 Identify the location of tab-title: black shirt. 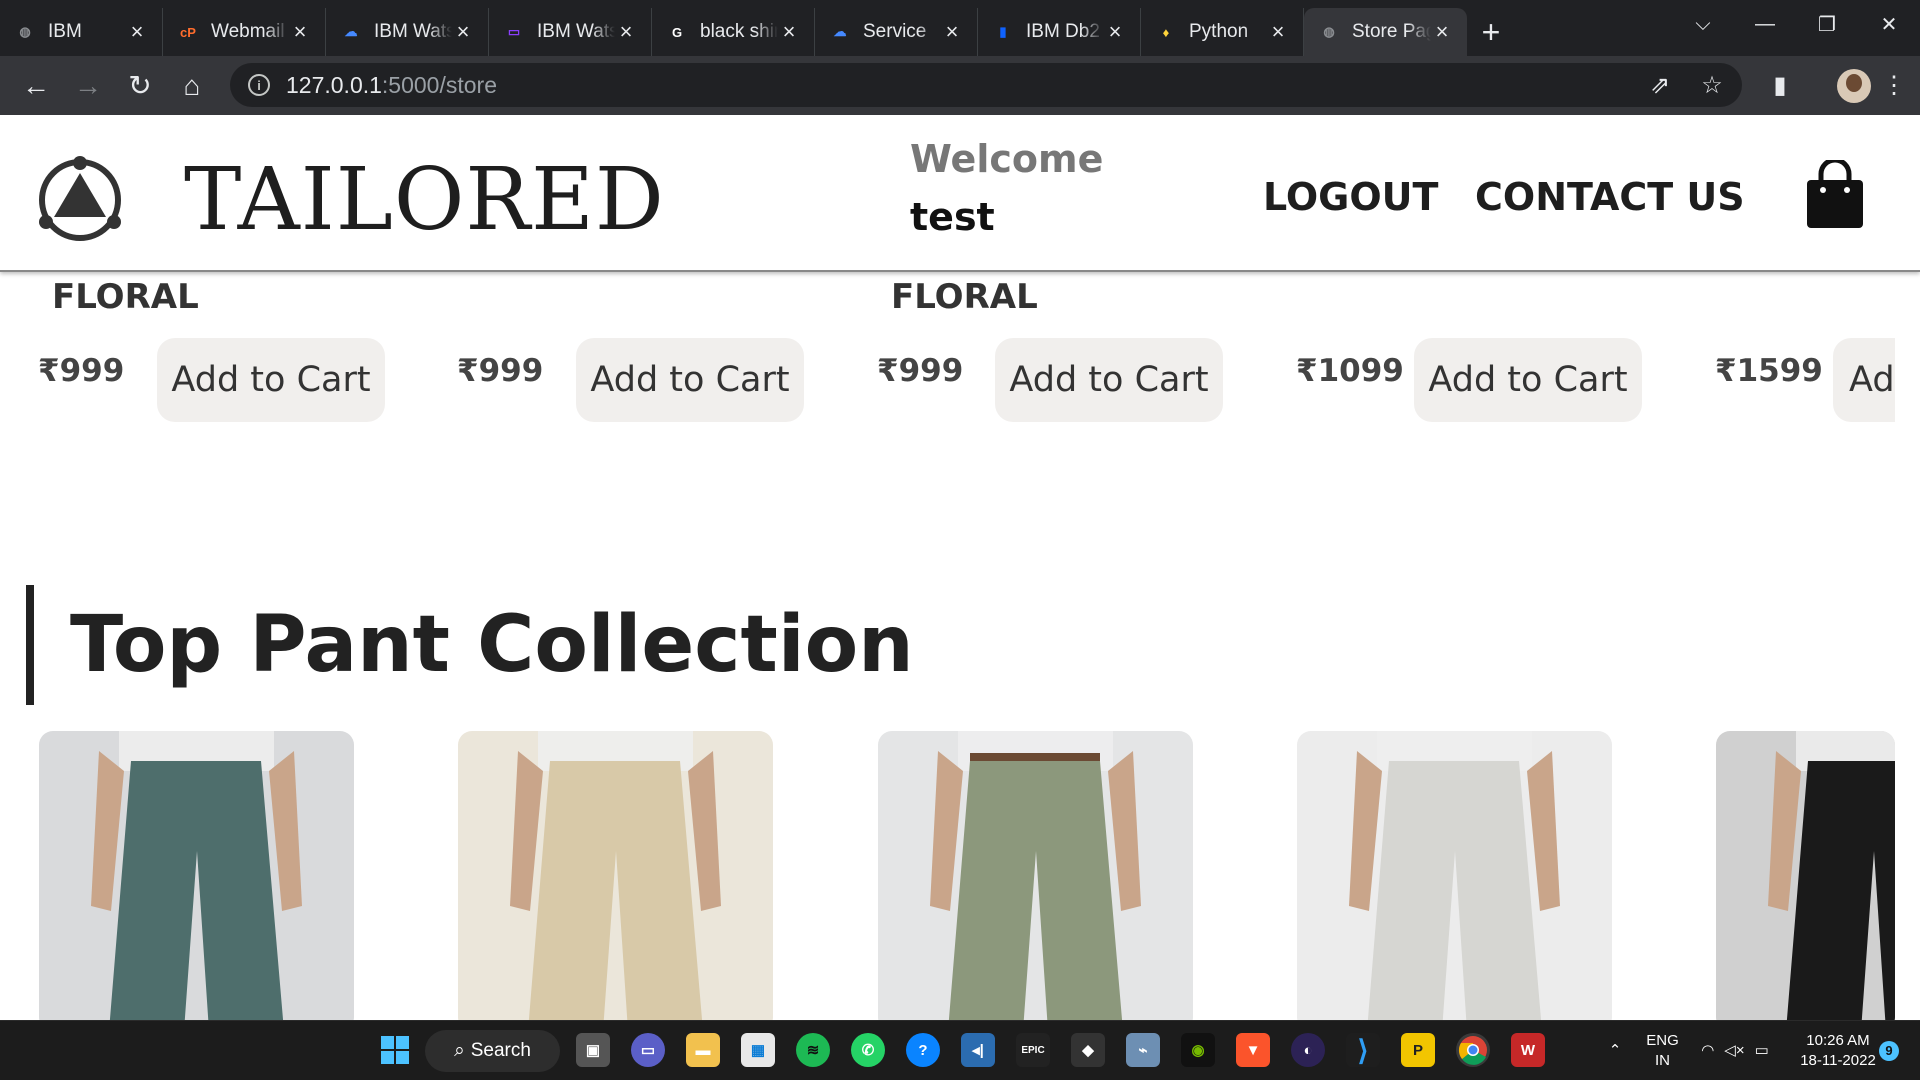
(739, 31).